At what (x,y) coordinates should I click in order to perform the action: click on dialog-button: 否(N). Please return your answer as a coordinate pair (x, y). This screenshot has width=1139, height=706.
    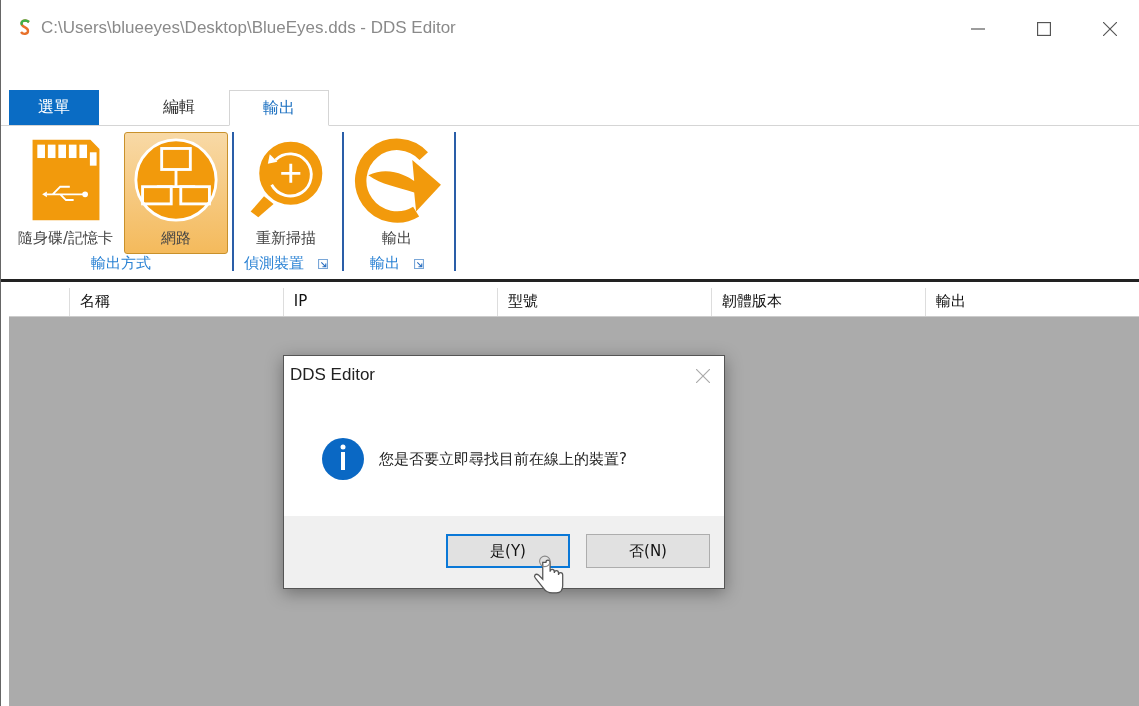
    Looking at the image, I should click on (648, 551).